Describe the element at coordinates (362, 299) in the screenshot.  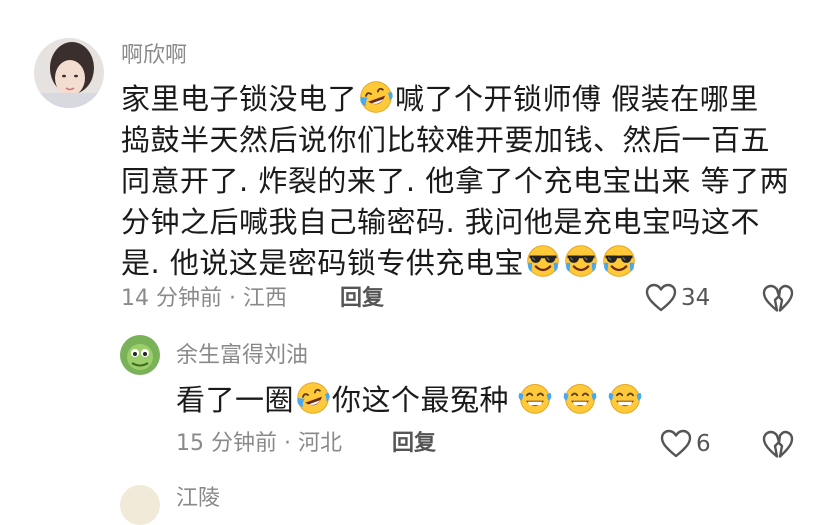
I see `reply-button: 回复` at that location.